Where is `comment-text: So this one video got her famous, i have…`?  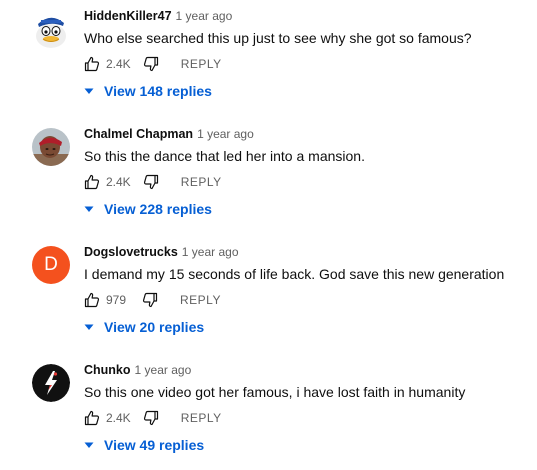
comment-text: So this one video got her famous, i have… is located at coordinates (275, 392).